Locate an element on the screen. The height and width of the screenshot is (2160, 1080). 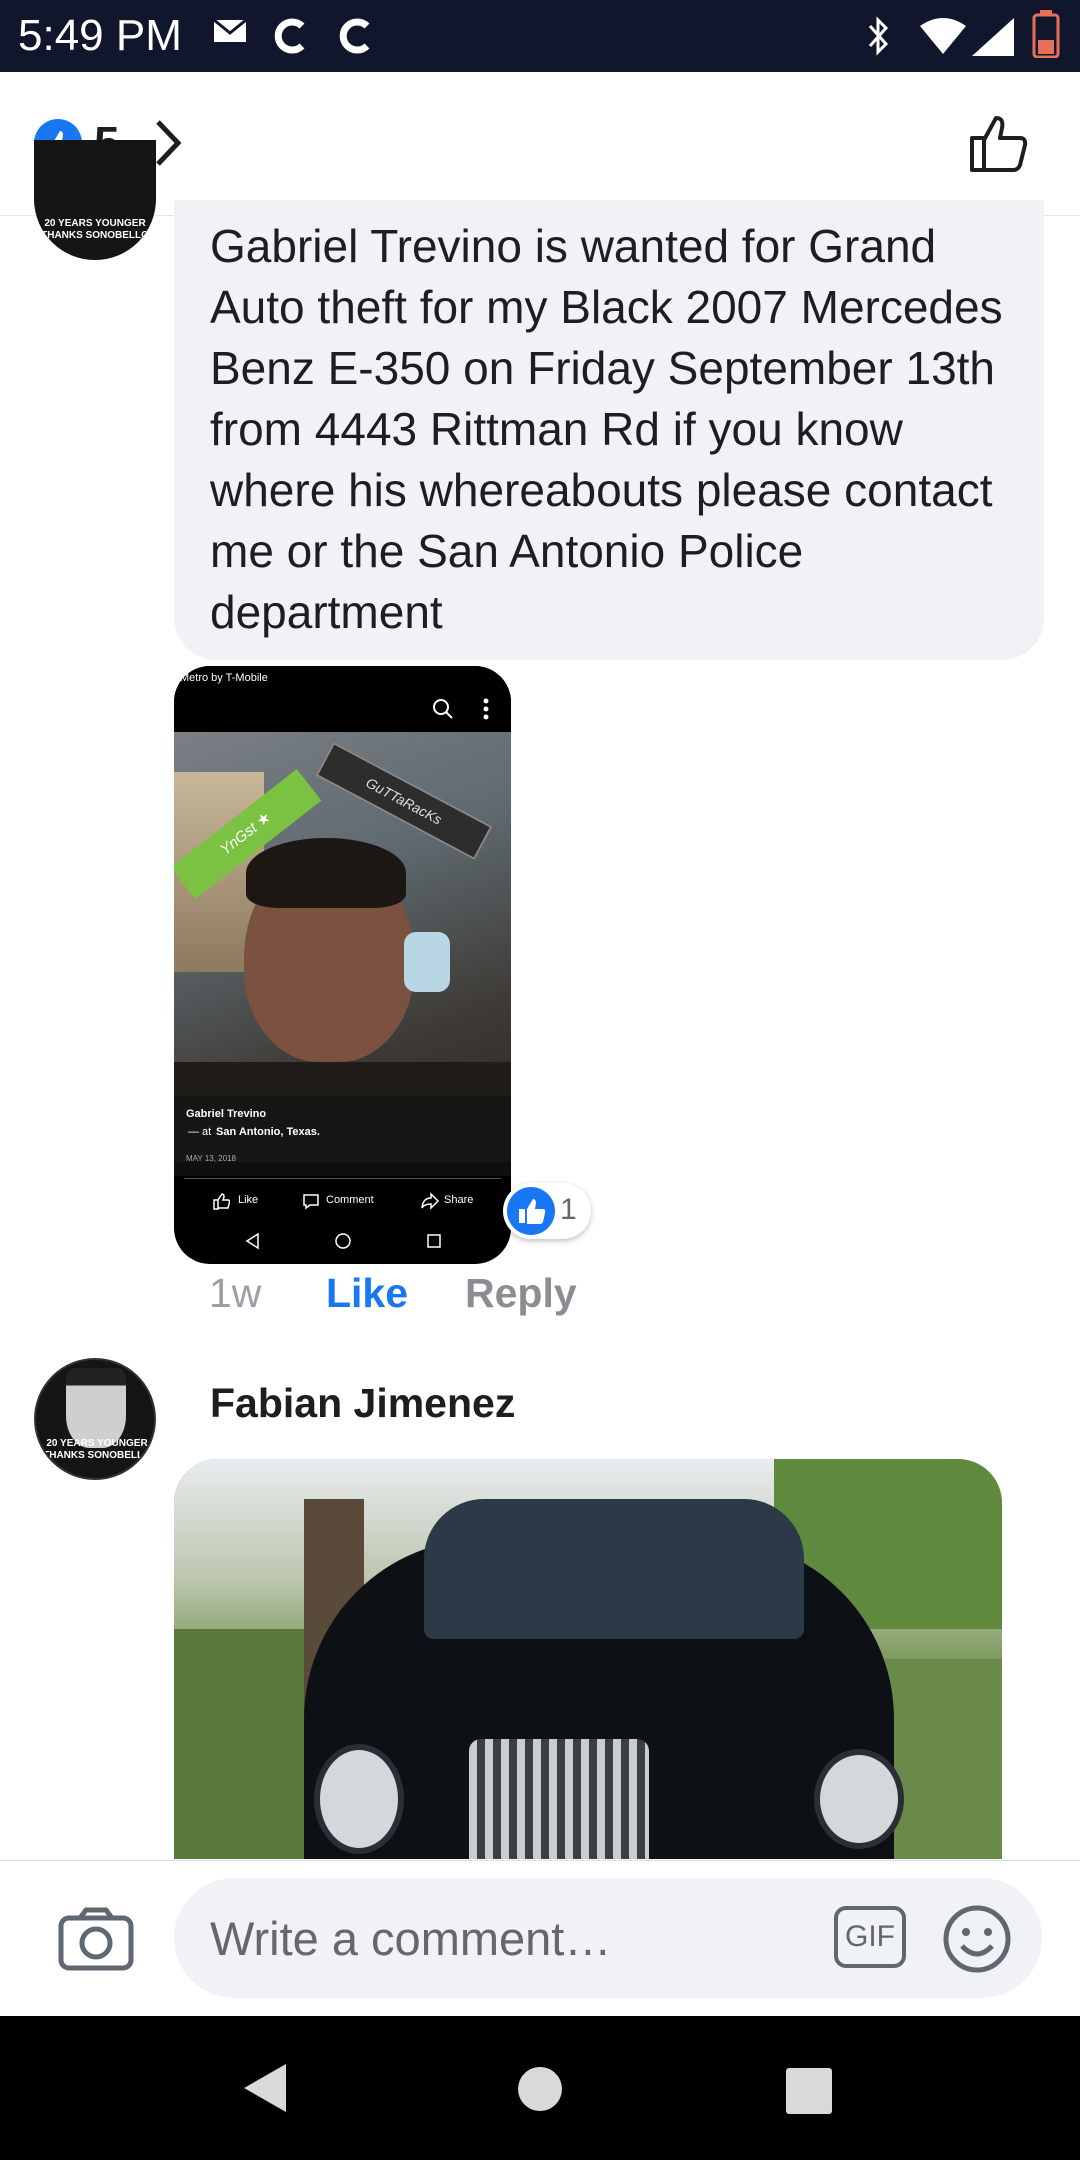
attachment-share-icon is located at coordinates (430, 1201).